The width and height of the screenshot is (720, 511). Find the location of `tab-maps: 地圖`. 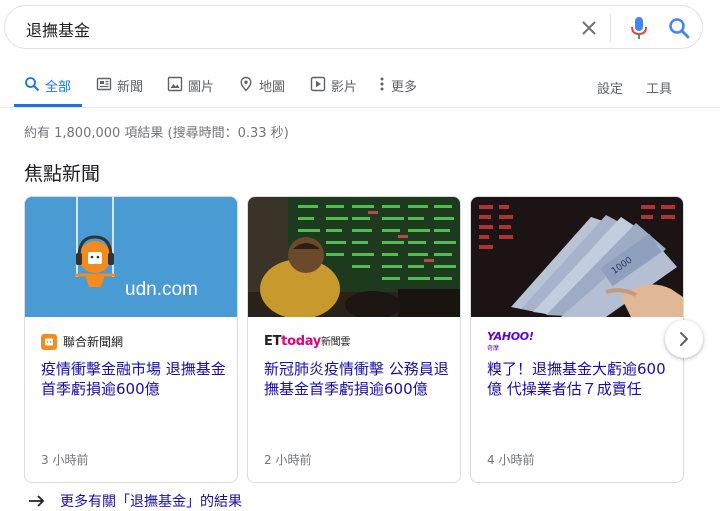

tab-maps: 地圖 is located at coordinates (261, 91).